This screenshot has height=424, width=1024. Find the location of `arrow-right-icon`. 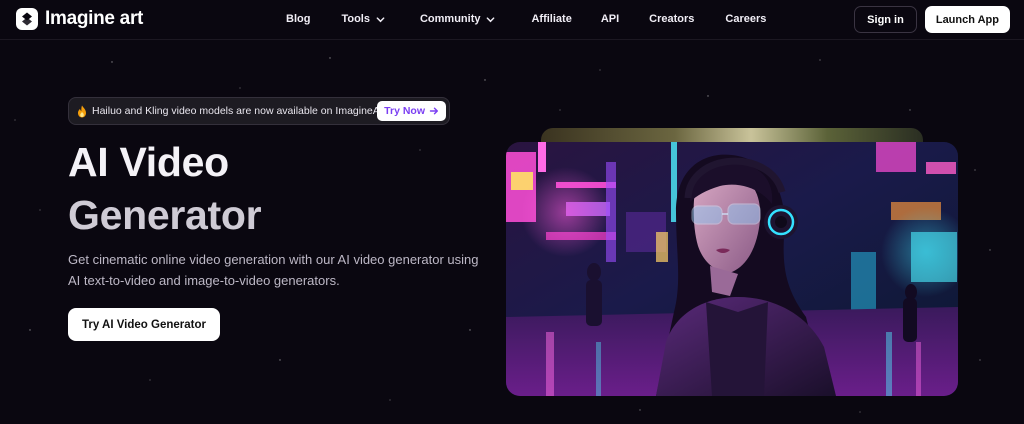

arrow-right-icon is located at coordinates (433, 111).